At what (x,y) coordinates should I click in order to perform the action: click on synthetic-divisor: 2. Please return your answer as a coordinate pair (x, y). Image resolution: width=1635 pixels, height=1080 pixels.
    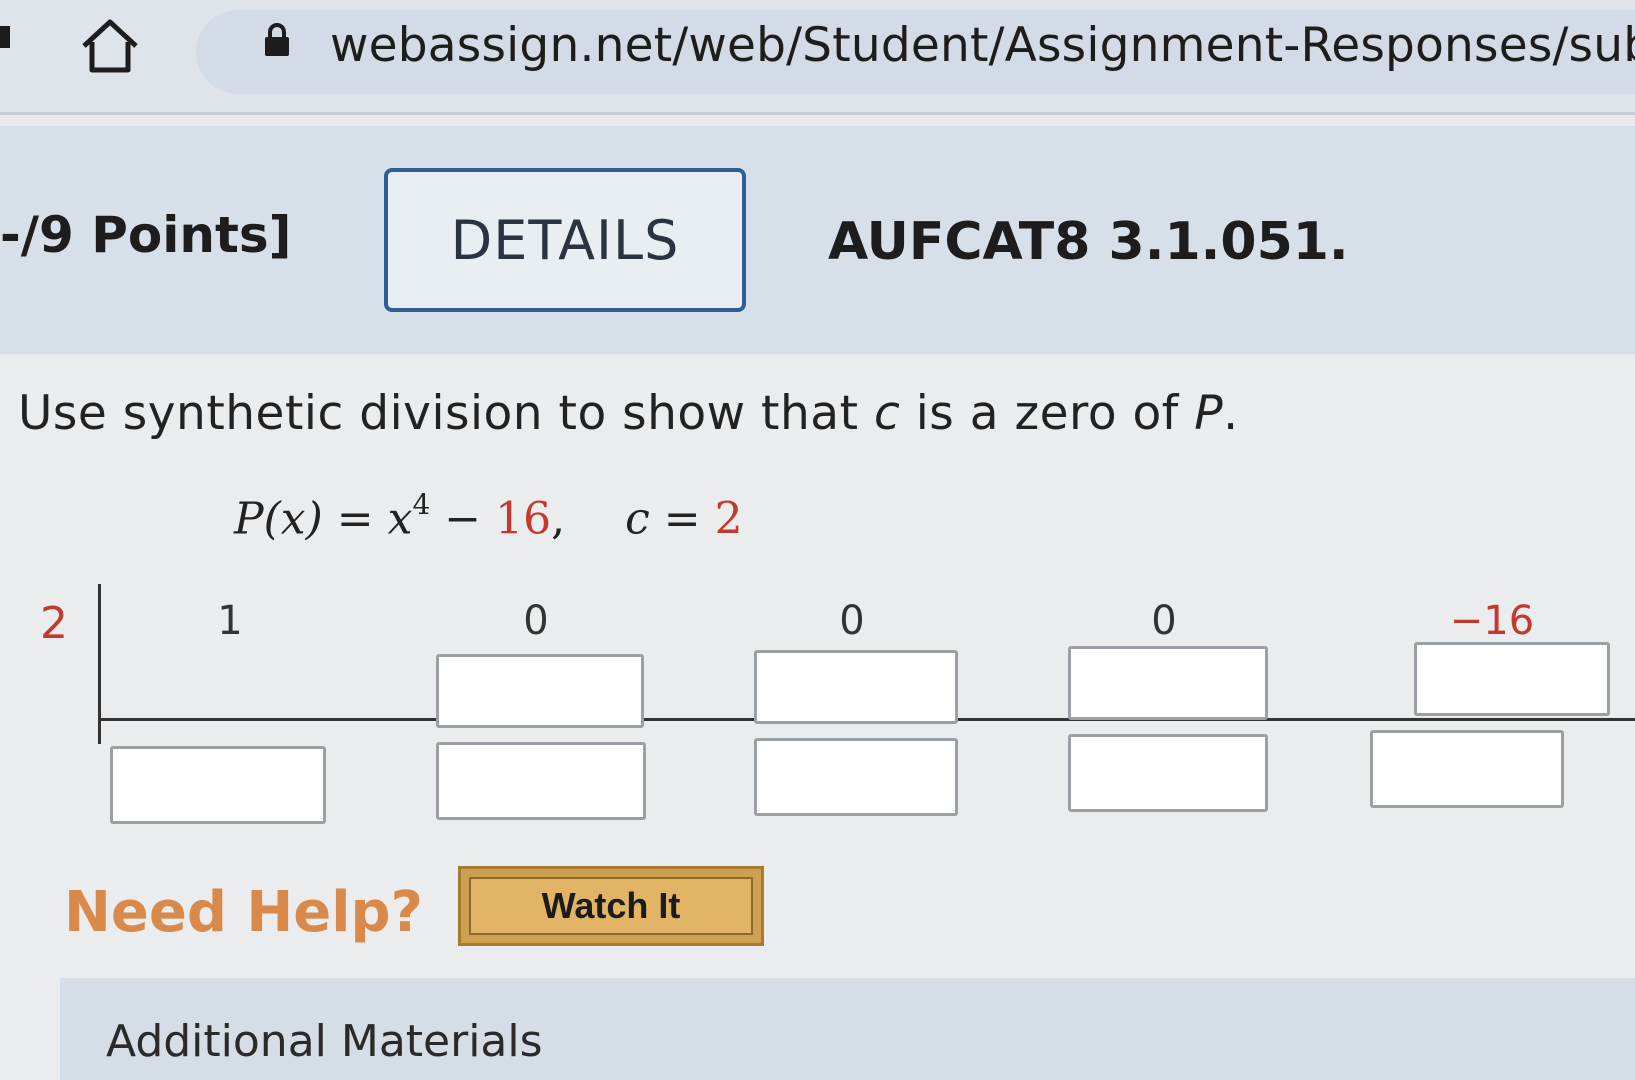
    Looking at the image, I should click on (54, 623).